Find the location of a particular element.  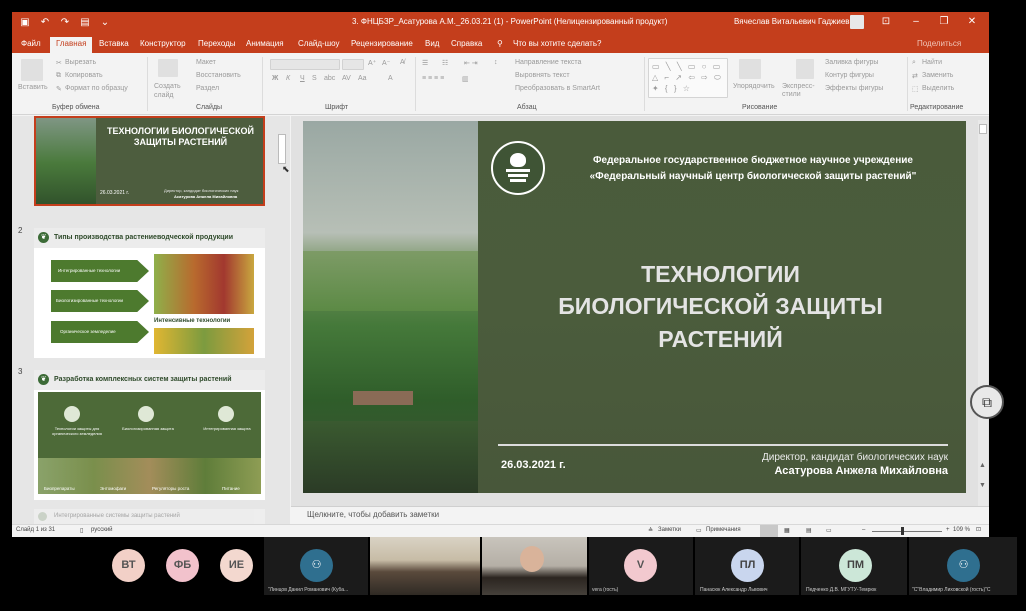

line-spacing-icon: ↕ is located at coordinates (496, 62).